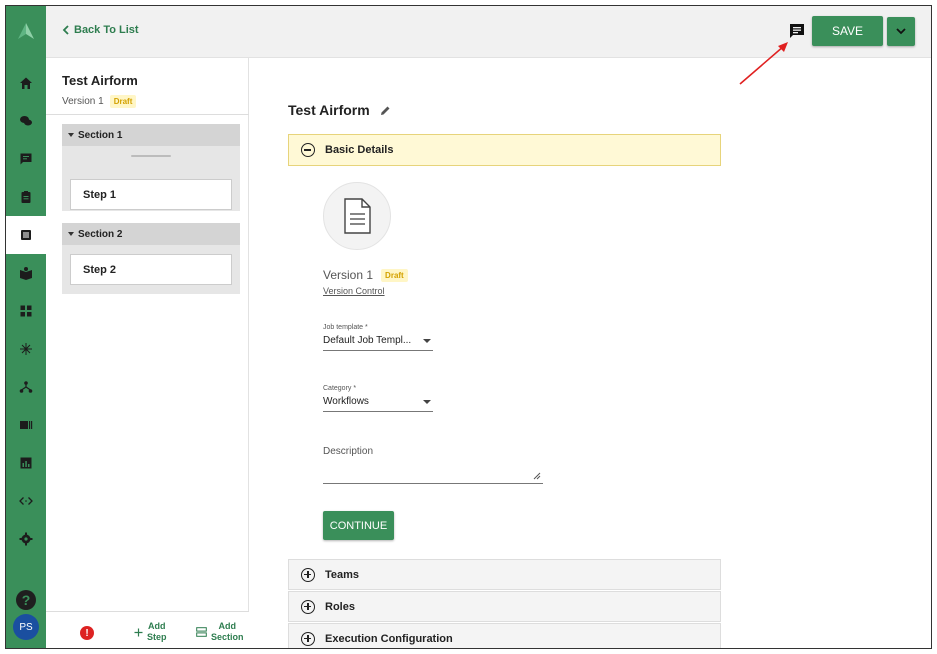 This screenshot has height=654, width=937. Describe the element at coordinates (354, 291) in the screenshot. I see `version-control-link: Version Control` at that location.